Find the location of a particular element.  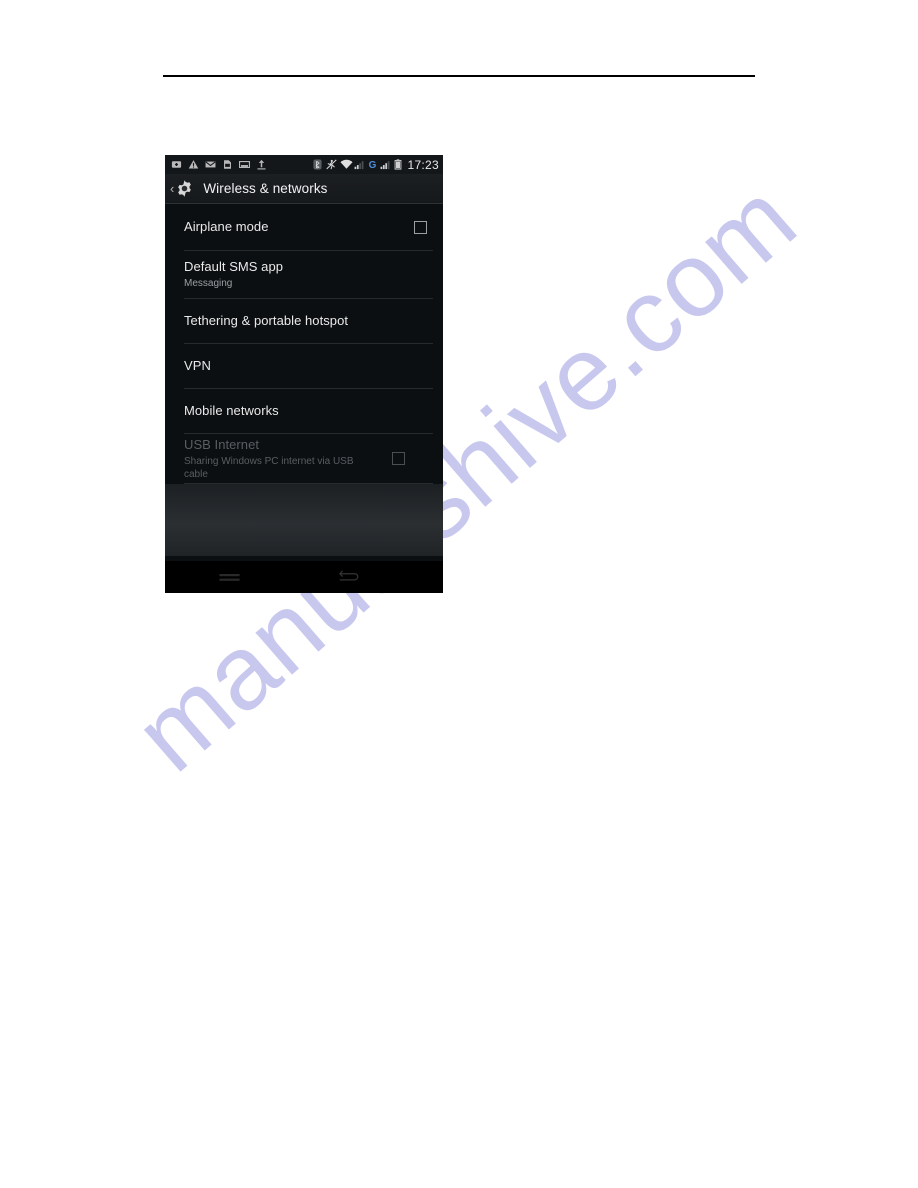

status-bar: G 17:23 is located at coordinates (304, 164).